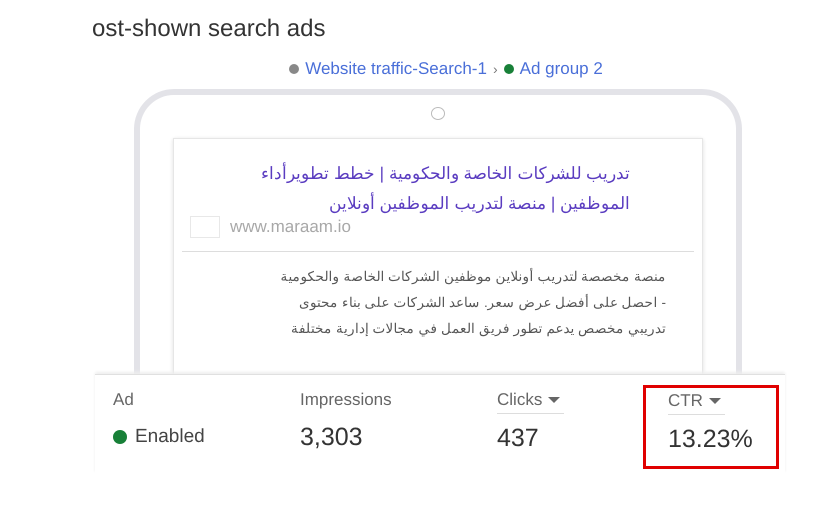 This screenshot has height=505, width=830. What do you see at coordinates (346, 400) in the screenshot?
I see `column-header: Impressions` at bounding box center [346, 400].